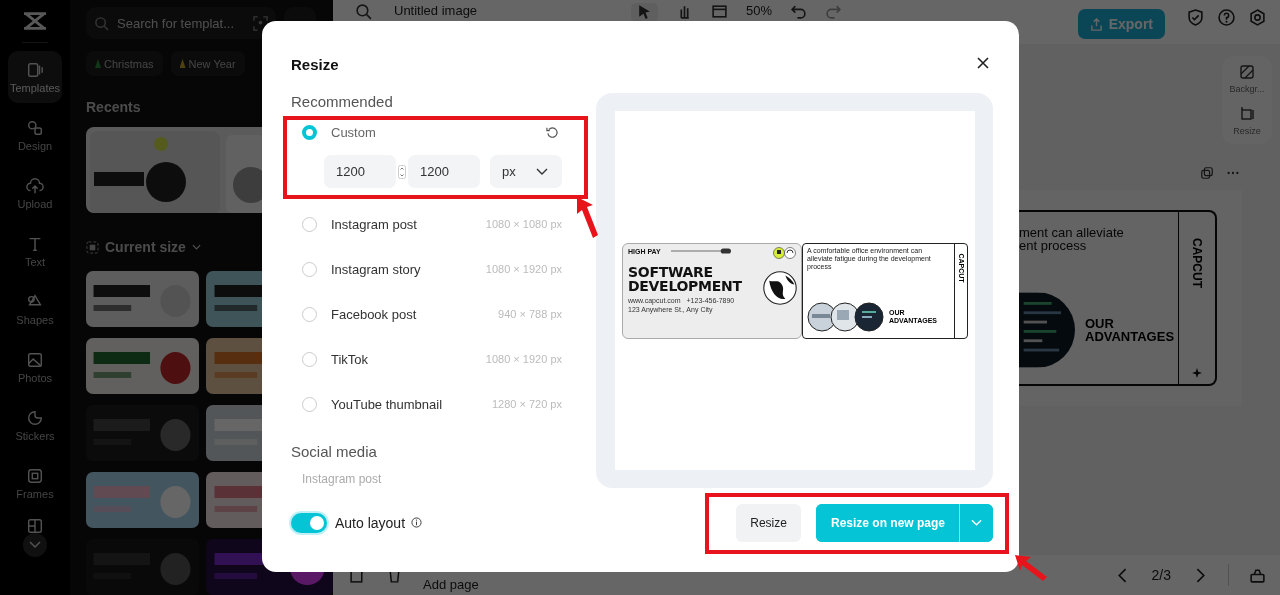 The image size is (1280, 595). I want to click on tool-button: Resize, so click(1247, 121).